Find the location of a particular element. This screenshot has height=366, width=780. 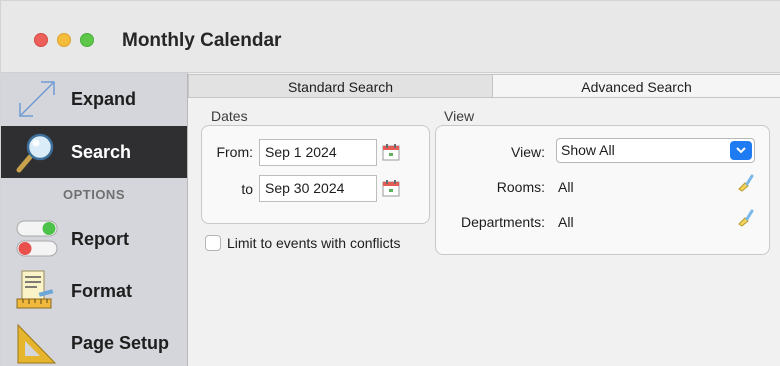

sidebar-item-report: Report is located at coordinates (94, 239).